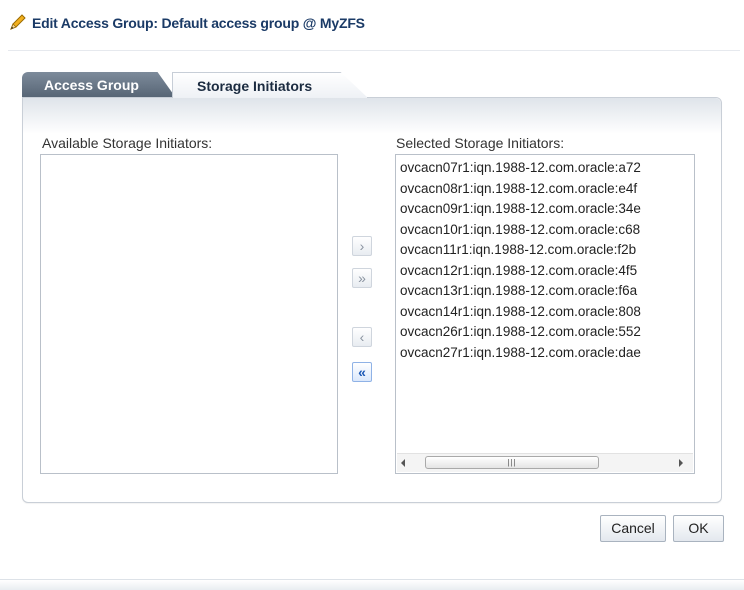 The width and height of the screenshot is (744, 590). Describe the element at coordinates (547, 353) in the screenshot. I see `list-item: ovcacn27r1:iqn.1988-12.com.oracle:dae` at that location.